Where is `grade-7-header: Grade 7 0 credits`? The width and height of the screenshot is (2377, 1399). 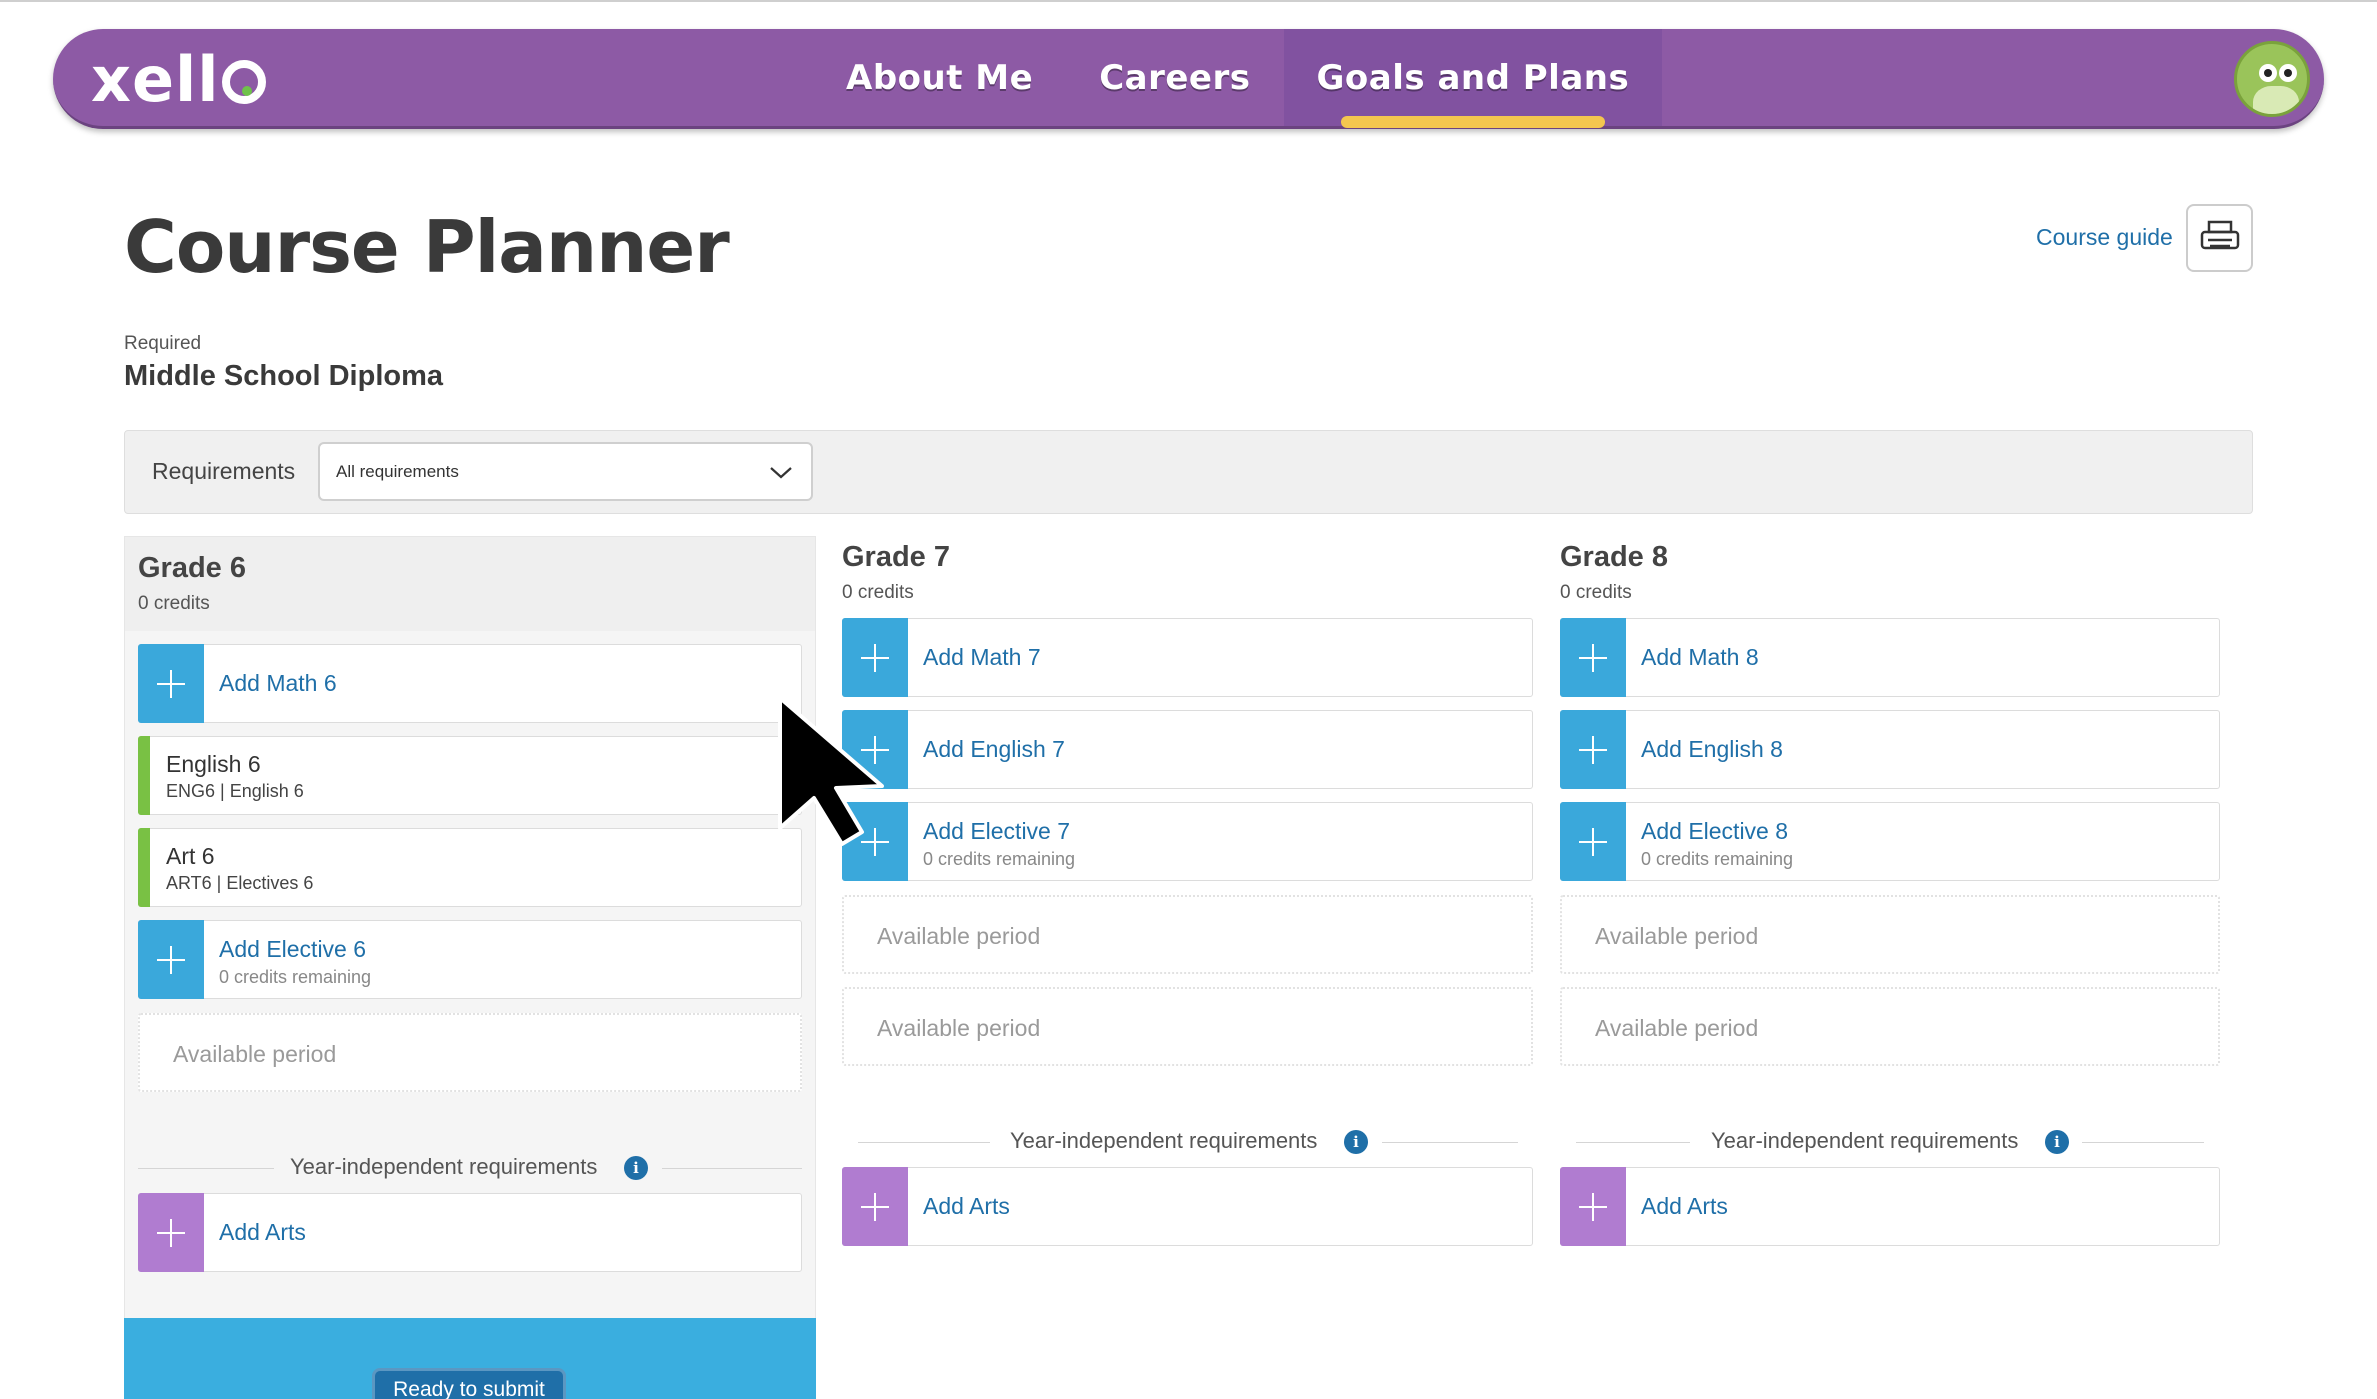
grade-7-header: Grade 7 0 credits is located at coordinates (896, 572).